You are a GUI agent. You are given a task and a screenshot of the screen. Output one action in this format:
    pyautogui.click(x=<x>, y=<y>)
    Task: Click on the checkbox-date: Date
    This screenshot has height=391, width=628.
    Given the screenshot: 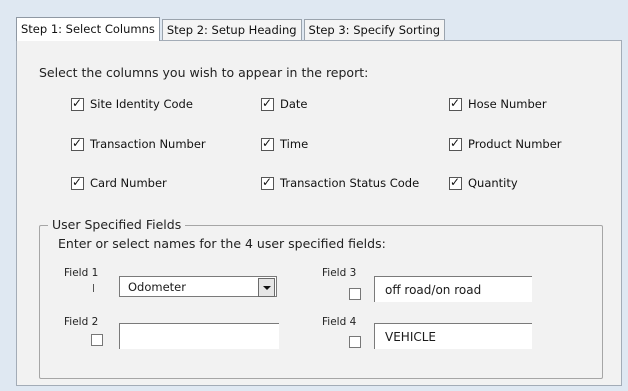 What is the action you would take?
    pyautogui.click(x=284, y=103)
    